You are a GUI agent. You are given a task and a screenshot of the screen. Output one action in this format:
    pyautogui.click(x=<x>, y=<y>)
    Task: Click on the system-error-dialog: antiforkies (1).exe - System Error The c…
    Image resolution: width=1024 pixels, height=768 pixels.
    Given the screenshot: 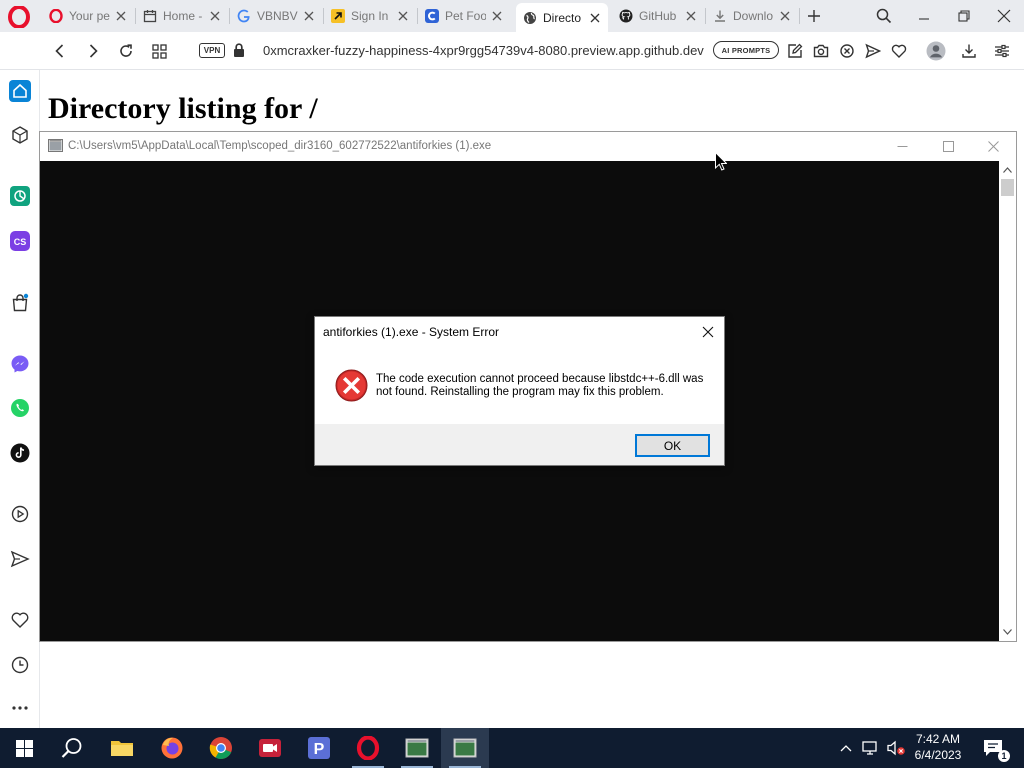 What is the action you would take?
    pyautogui.click(x=519, y=391)
    